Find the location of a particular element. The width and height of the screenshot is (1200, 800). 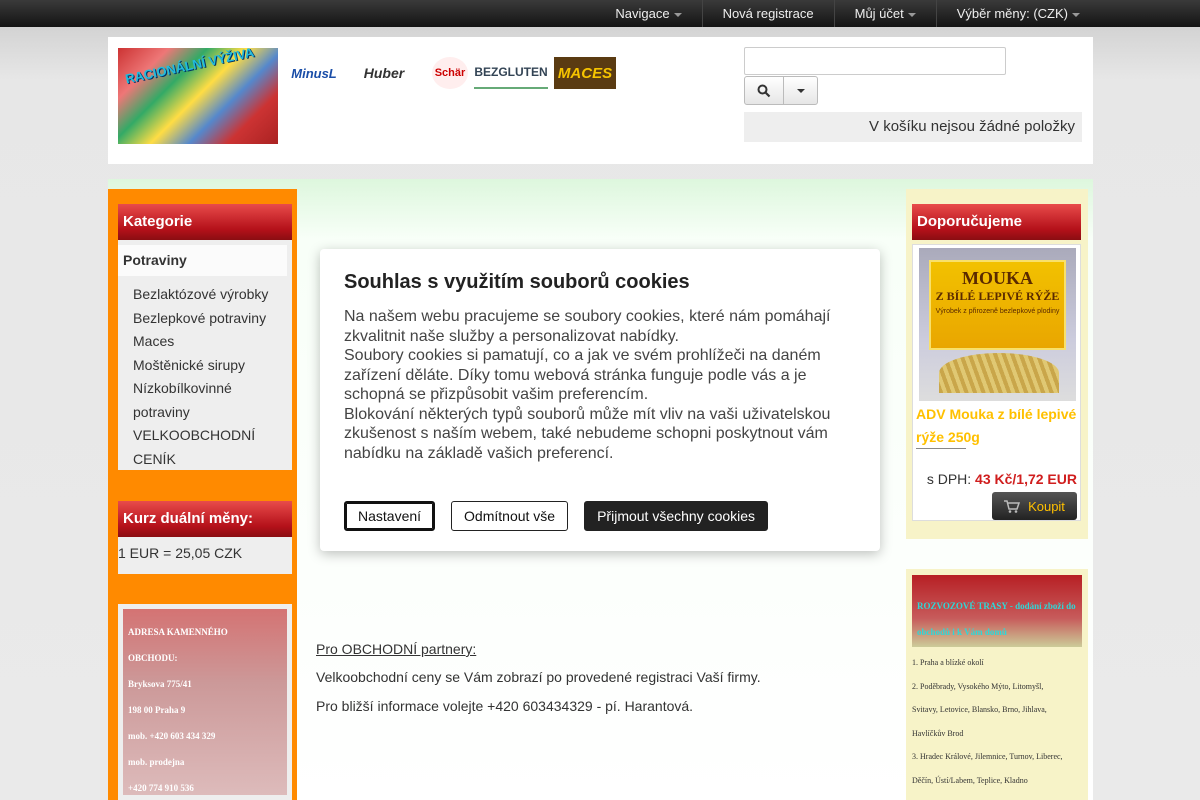

buy-label: Koupit is located at coordinates (1046, 506).